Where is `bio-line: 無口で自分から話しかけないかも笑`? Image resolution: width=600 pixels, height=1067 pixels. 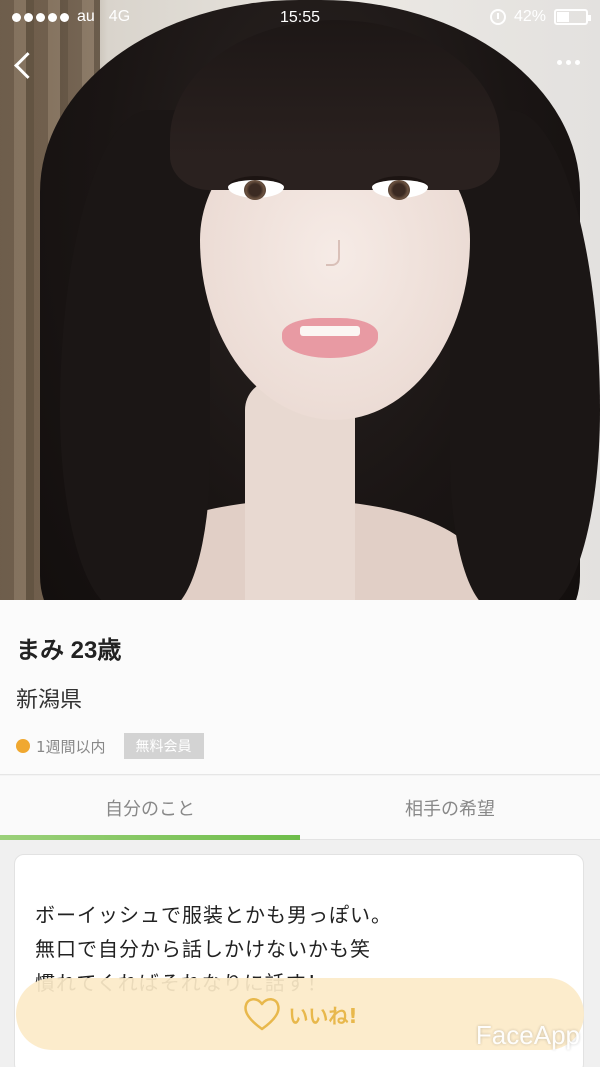
bio-line: 無口で自分から話しかけないかも笑 is located at coordinates (203, 949).